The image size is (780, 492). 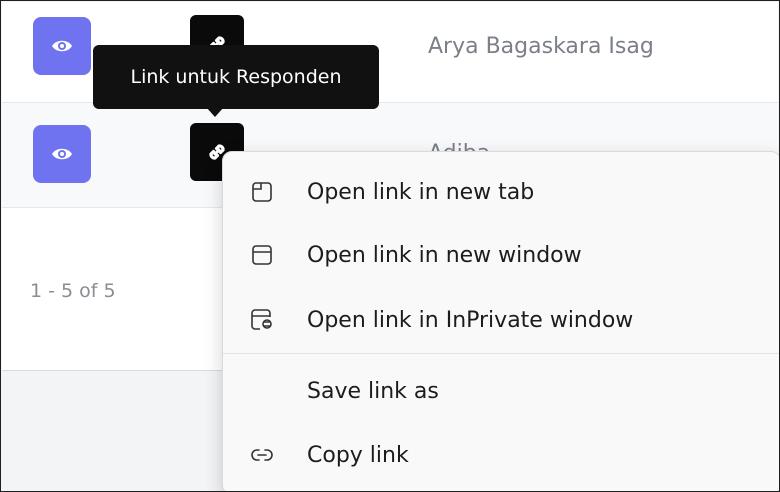 What do you see at coordinates (501, 391) in the screenshot?
I see `menu-item-save-link-as: Save link as` at bounding box center [501, 391].